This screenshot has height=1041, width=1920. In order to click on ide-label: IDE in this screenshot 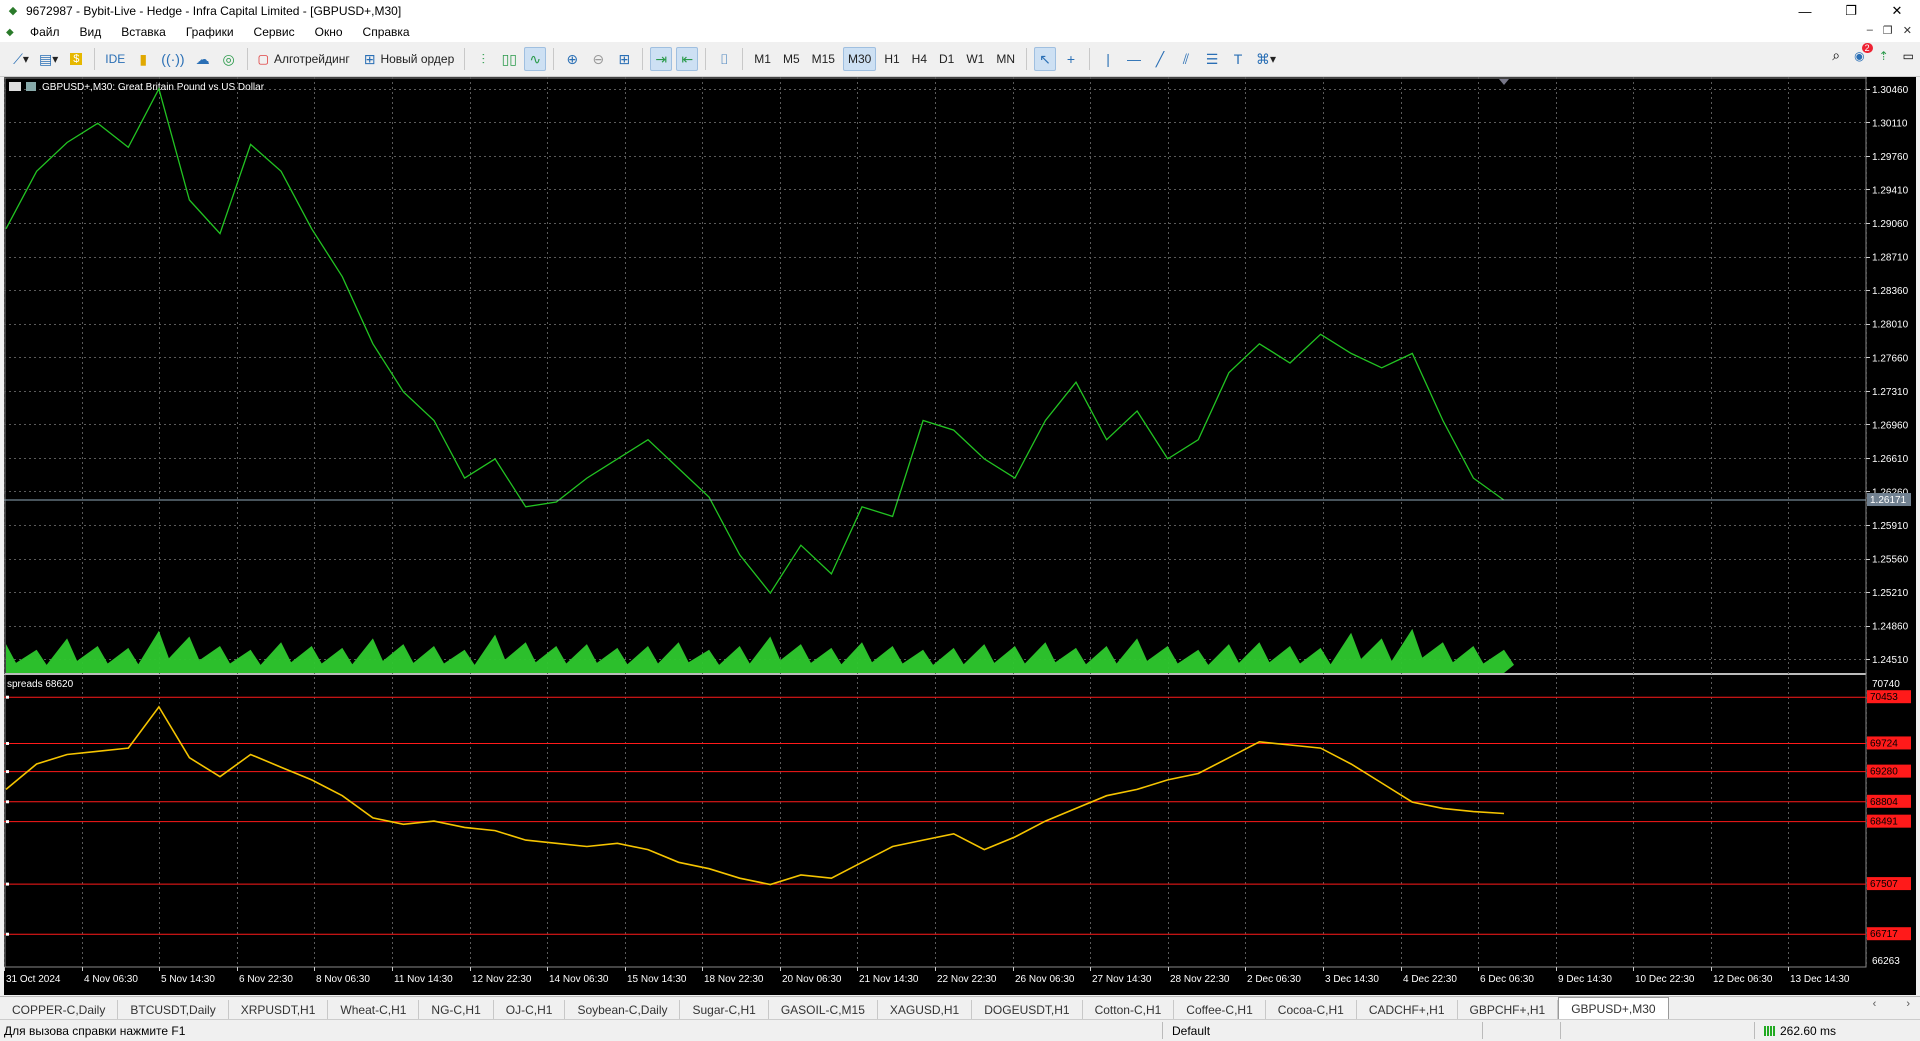, I will do `click(115, 59)`.